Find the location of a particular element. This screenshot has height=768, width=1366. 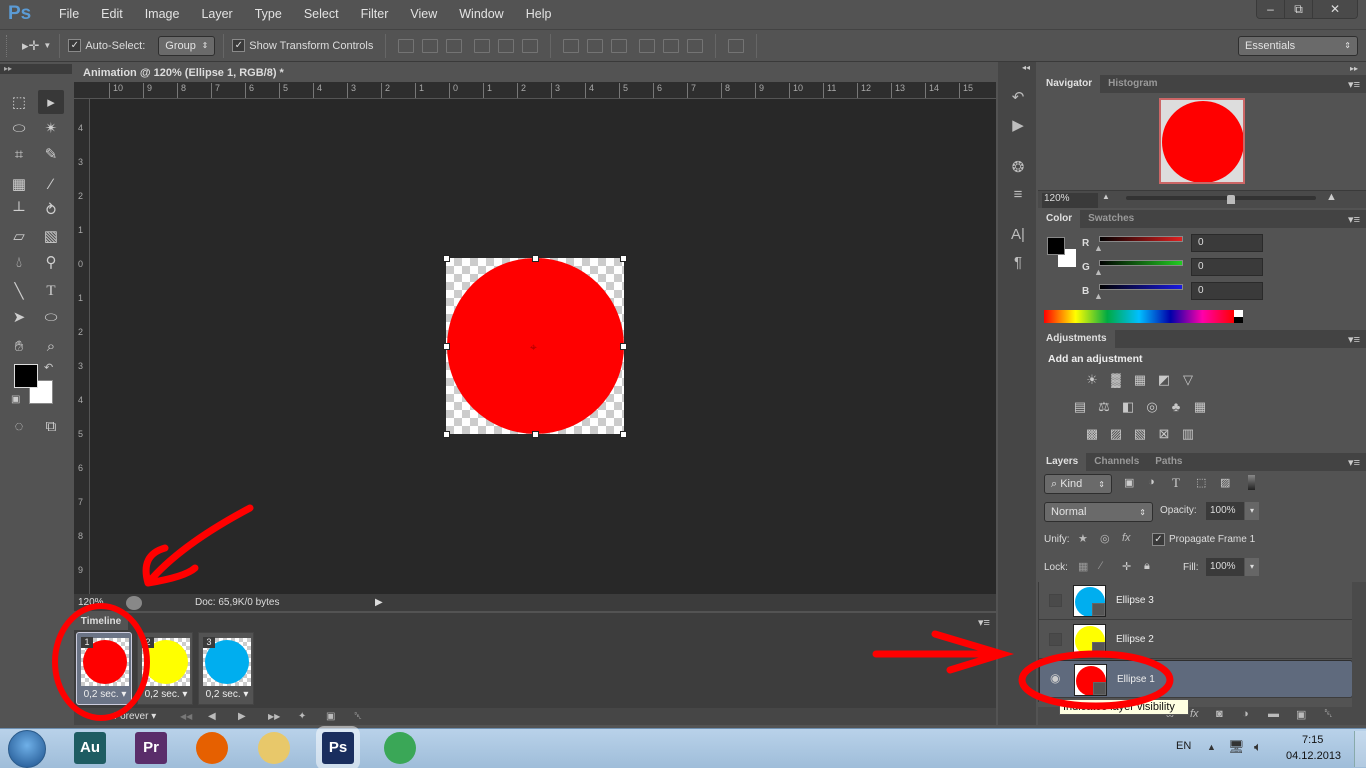

distribute-vcenter-icon is located at coordinates (595, 45).